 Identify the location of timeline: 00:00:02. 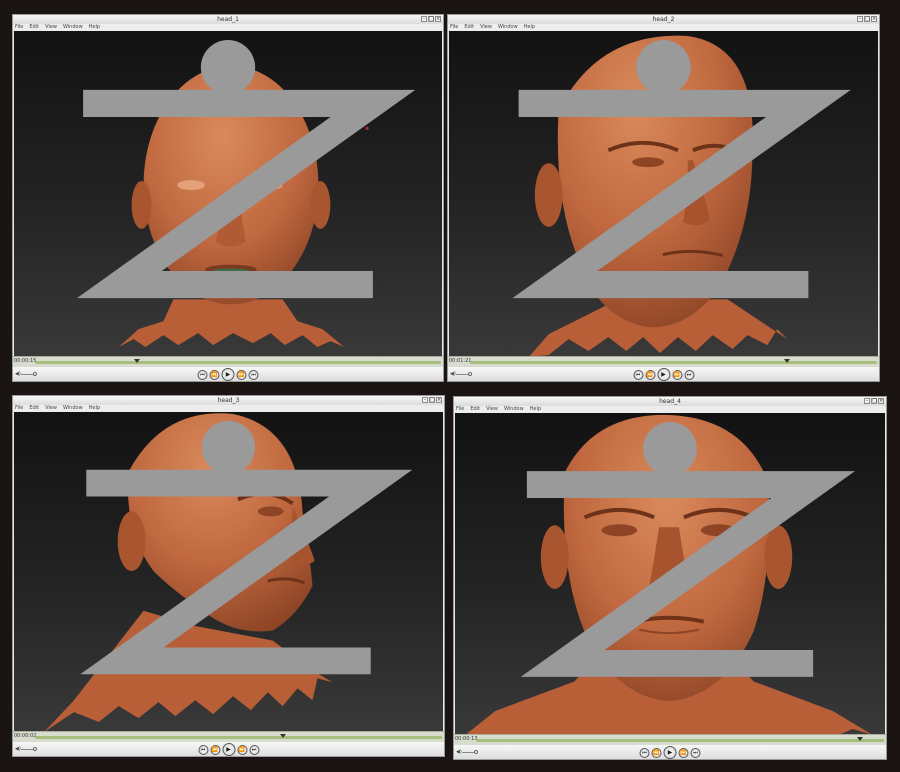
(228, 736).